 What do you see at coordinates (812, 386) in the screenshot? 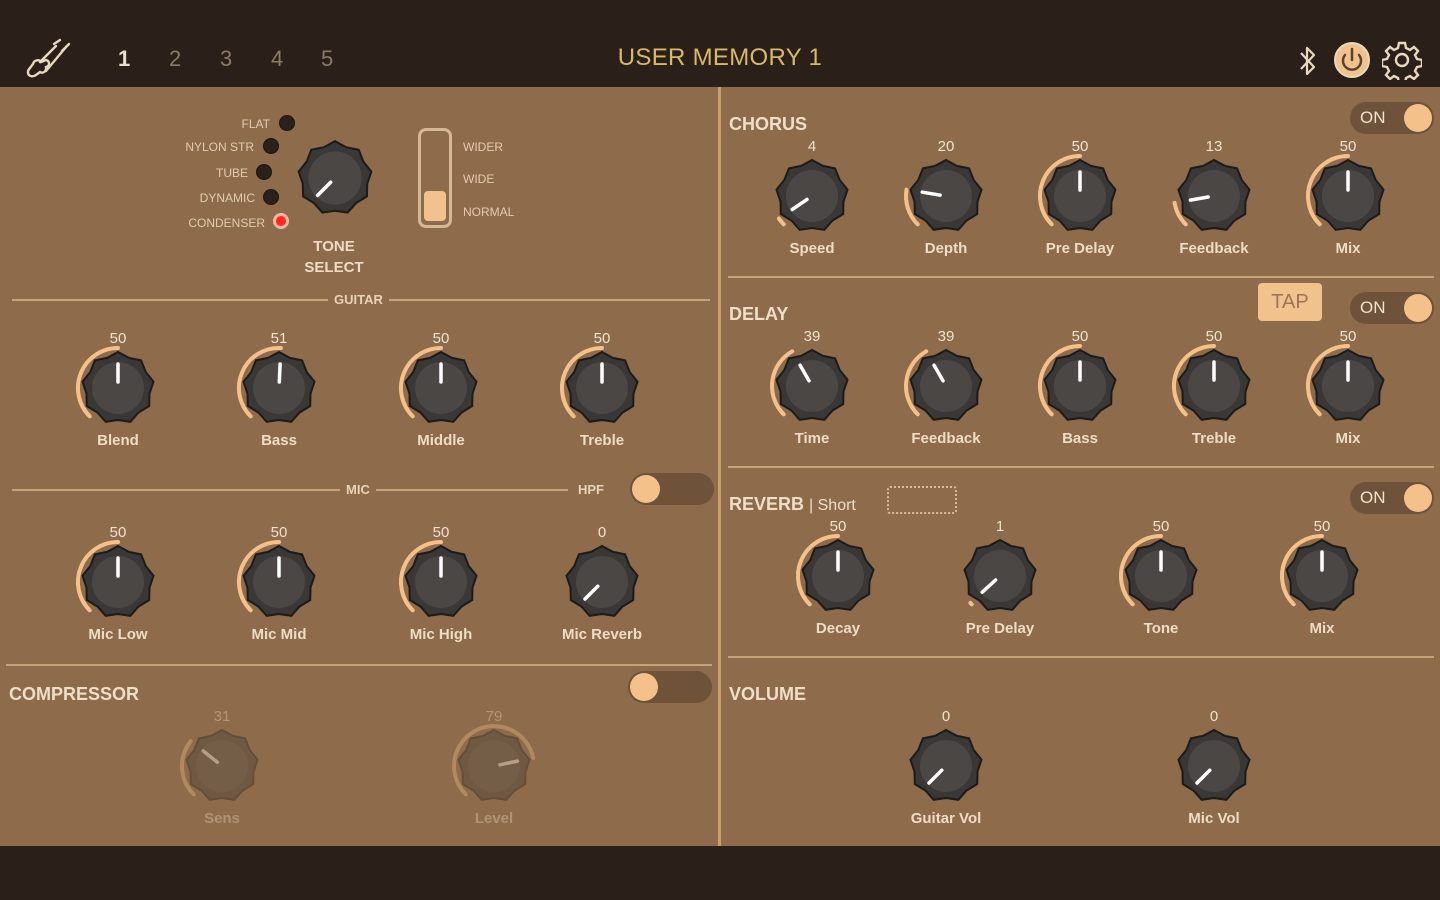
I see `delay-time-knob` at bounding box center [812, 386].